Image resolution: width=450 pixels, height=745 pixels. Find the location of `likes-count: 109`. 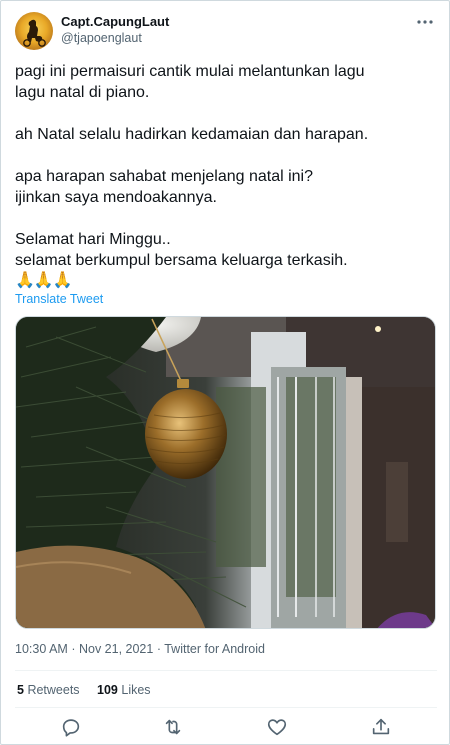

likes-count: 109 is located at coordinates (107, 690).